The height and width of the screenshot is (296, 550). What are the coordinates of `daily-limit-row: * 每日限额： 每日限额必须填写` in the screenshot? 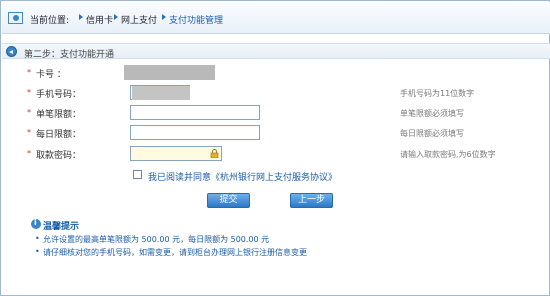 It's located at (275, 133).